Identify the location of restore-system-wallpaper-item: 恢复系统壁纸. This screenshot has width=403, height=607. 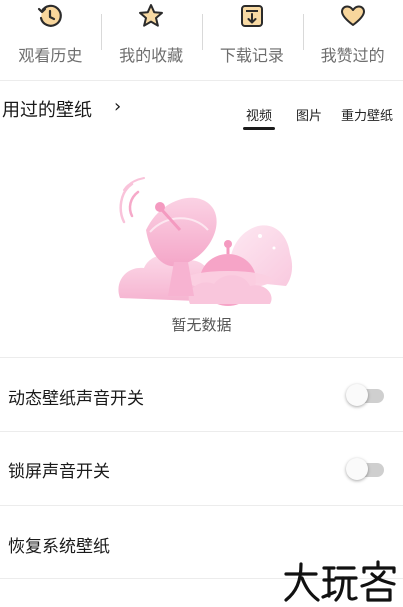
(59, 544).